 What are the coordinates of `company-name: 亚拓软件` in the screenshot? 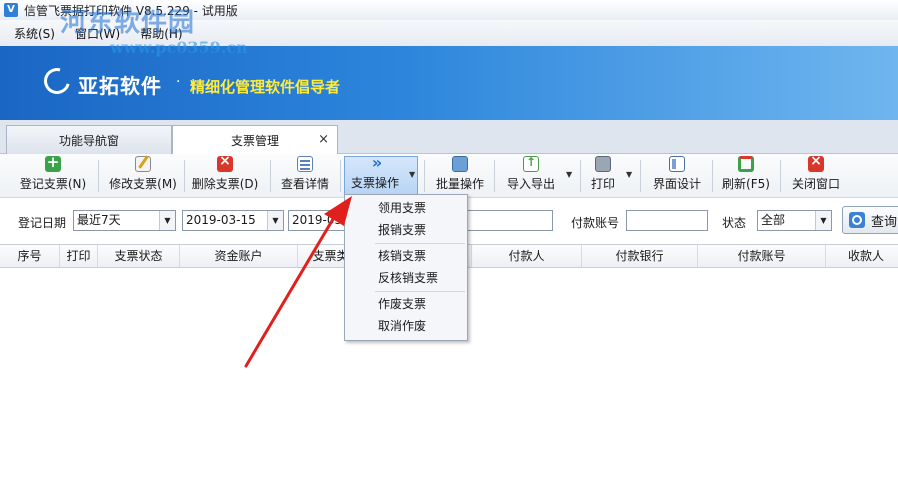 It's located at (120, 86).